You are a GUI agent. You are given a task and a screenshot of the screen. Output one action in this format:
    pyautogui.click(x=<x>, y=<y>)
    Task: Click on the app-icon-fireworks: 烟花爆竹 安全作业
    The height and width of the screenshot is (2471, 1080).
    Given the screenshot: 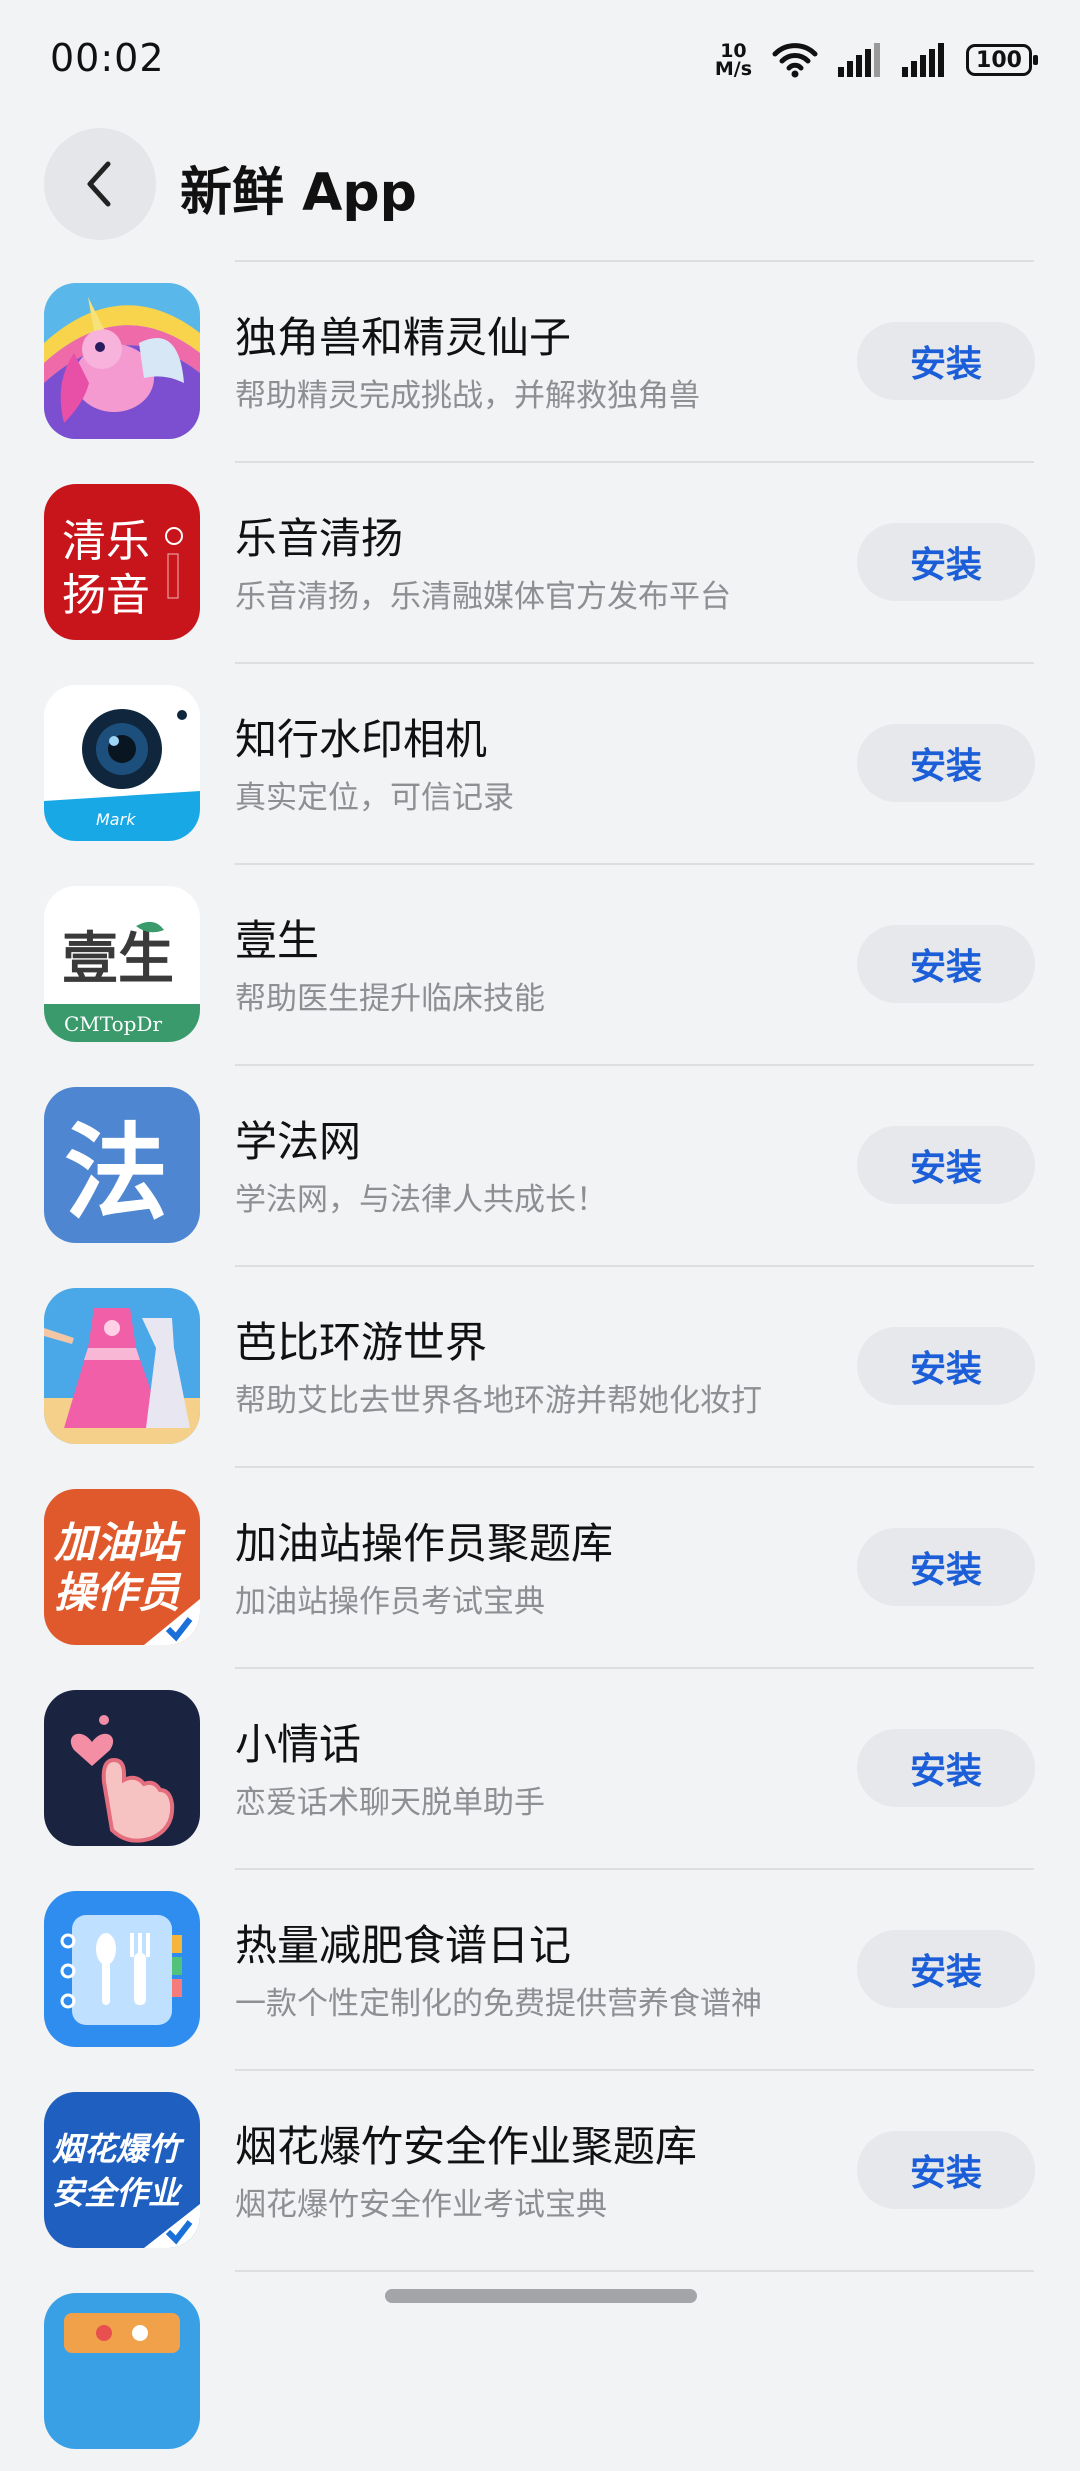 What is the action you would take?
    pyautogui.click(x=122, y=2170)
    